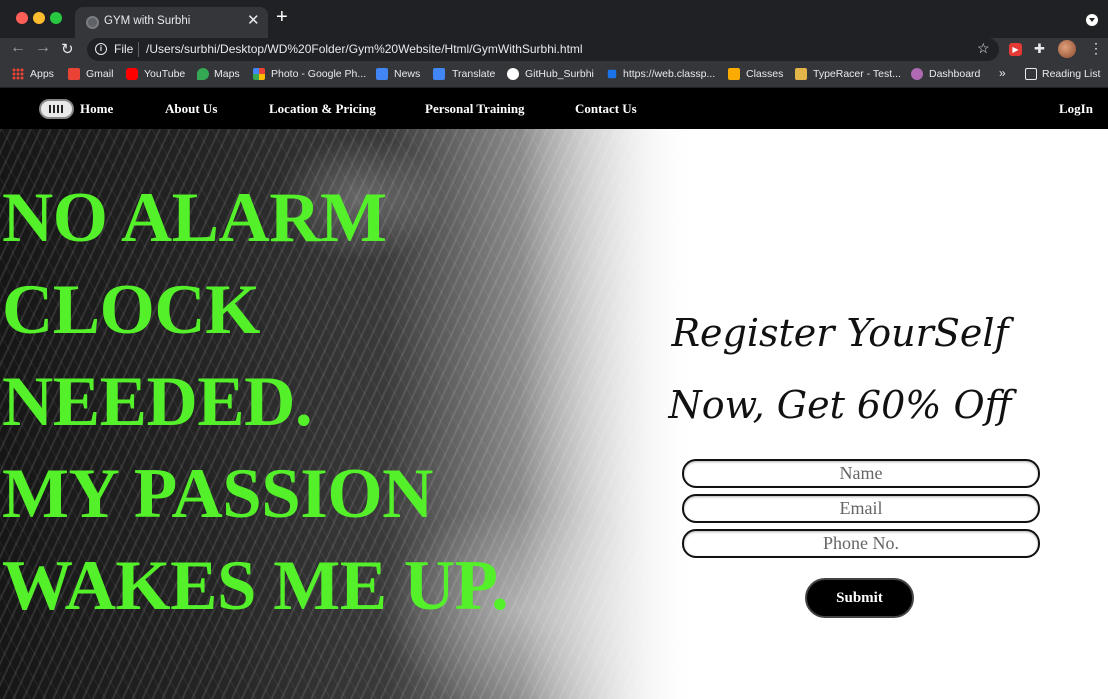  Describe the element at coordinates (1067, 49) in the screenshot. I see `profile-avatar` at that location.